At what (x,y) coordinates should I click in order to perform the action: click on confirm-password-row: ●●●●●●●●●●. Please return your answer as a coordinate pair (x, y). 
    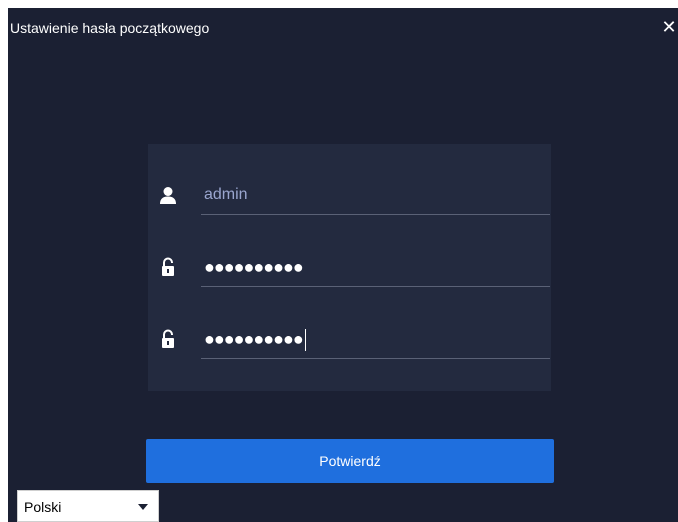
    Looking at the image, I should click on (349, 348).